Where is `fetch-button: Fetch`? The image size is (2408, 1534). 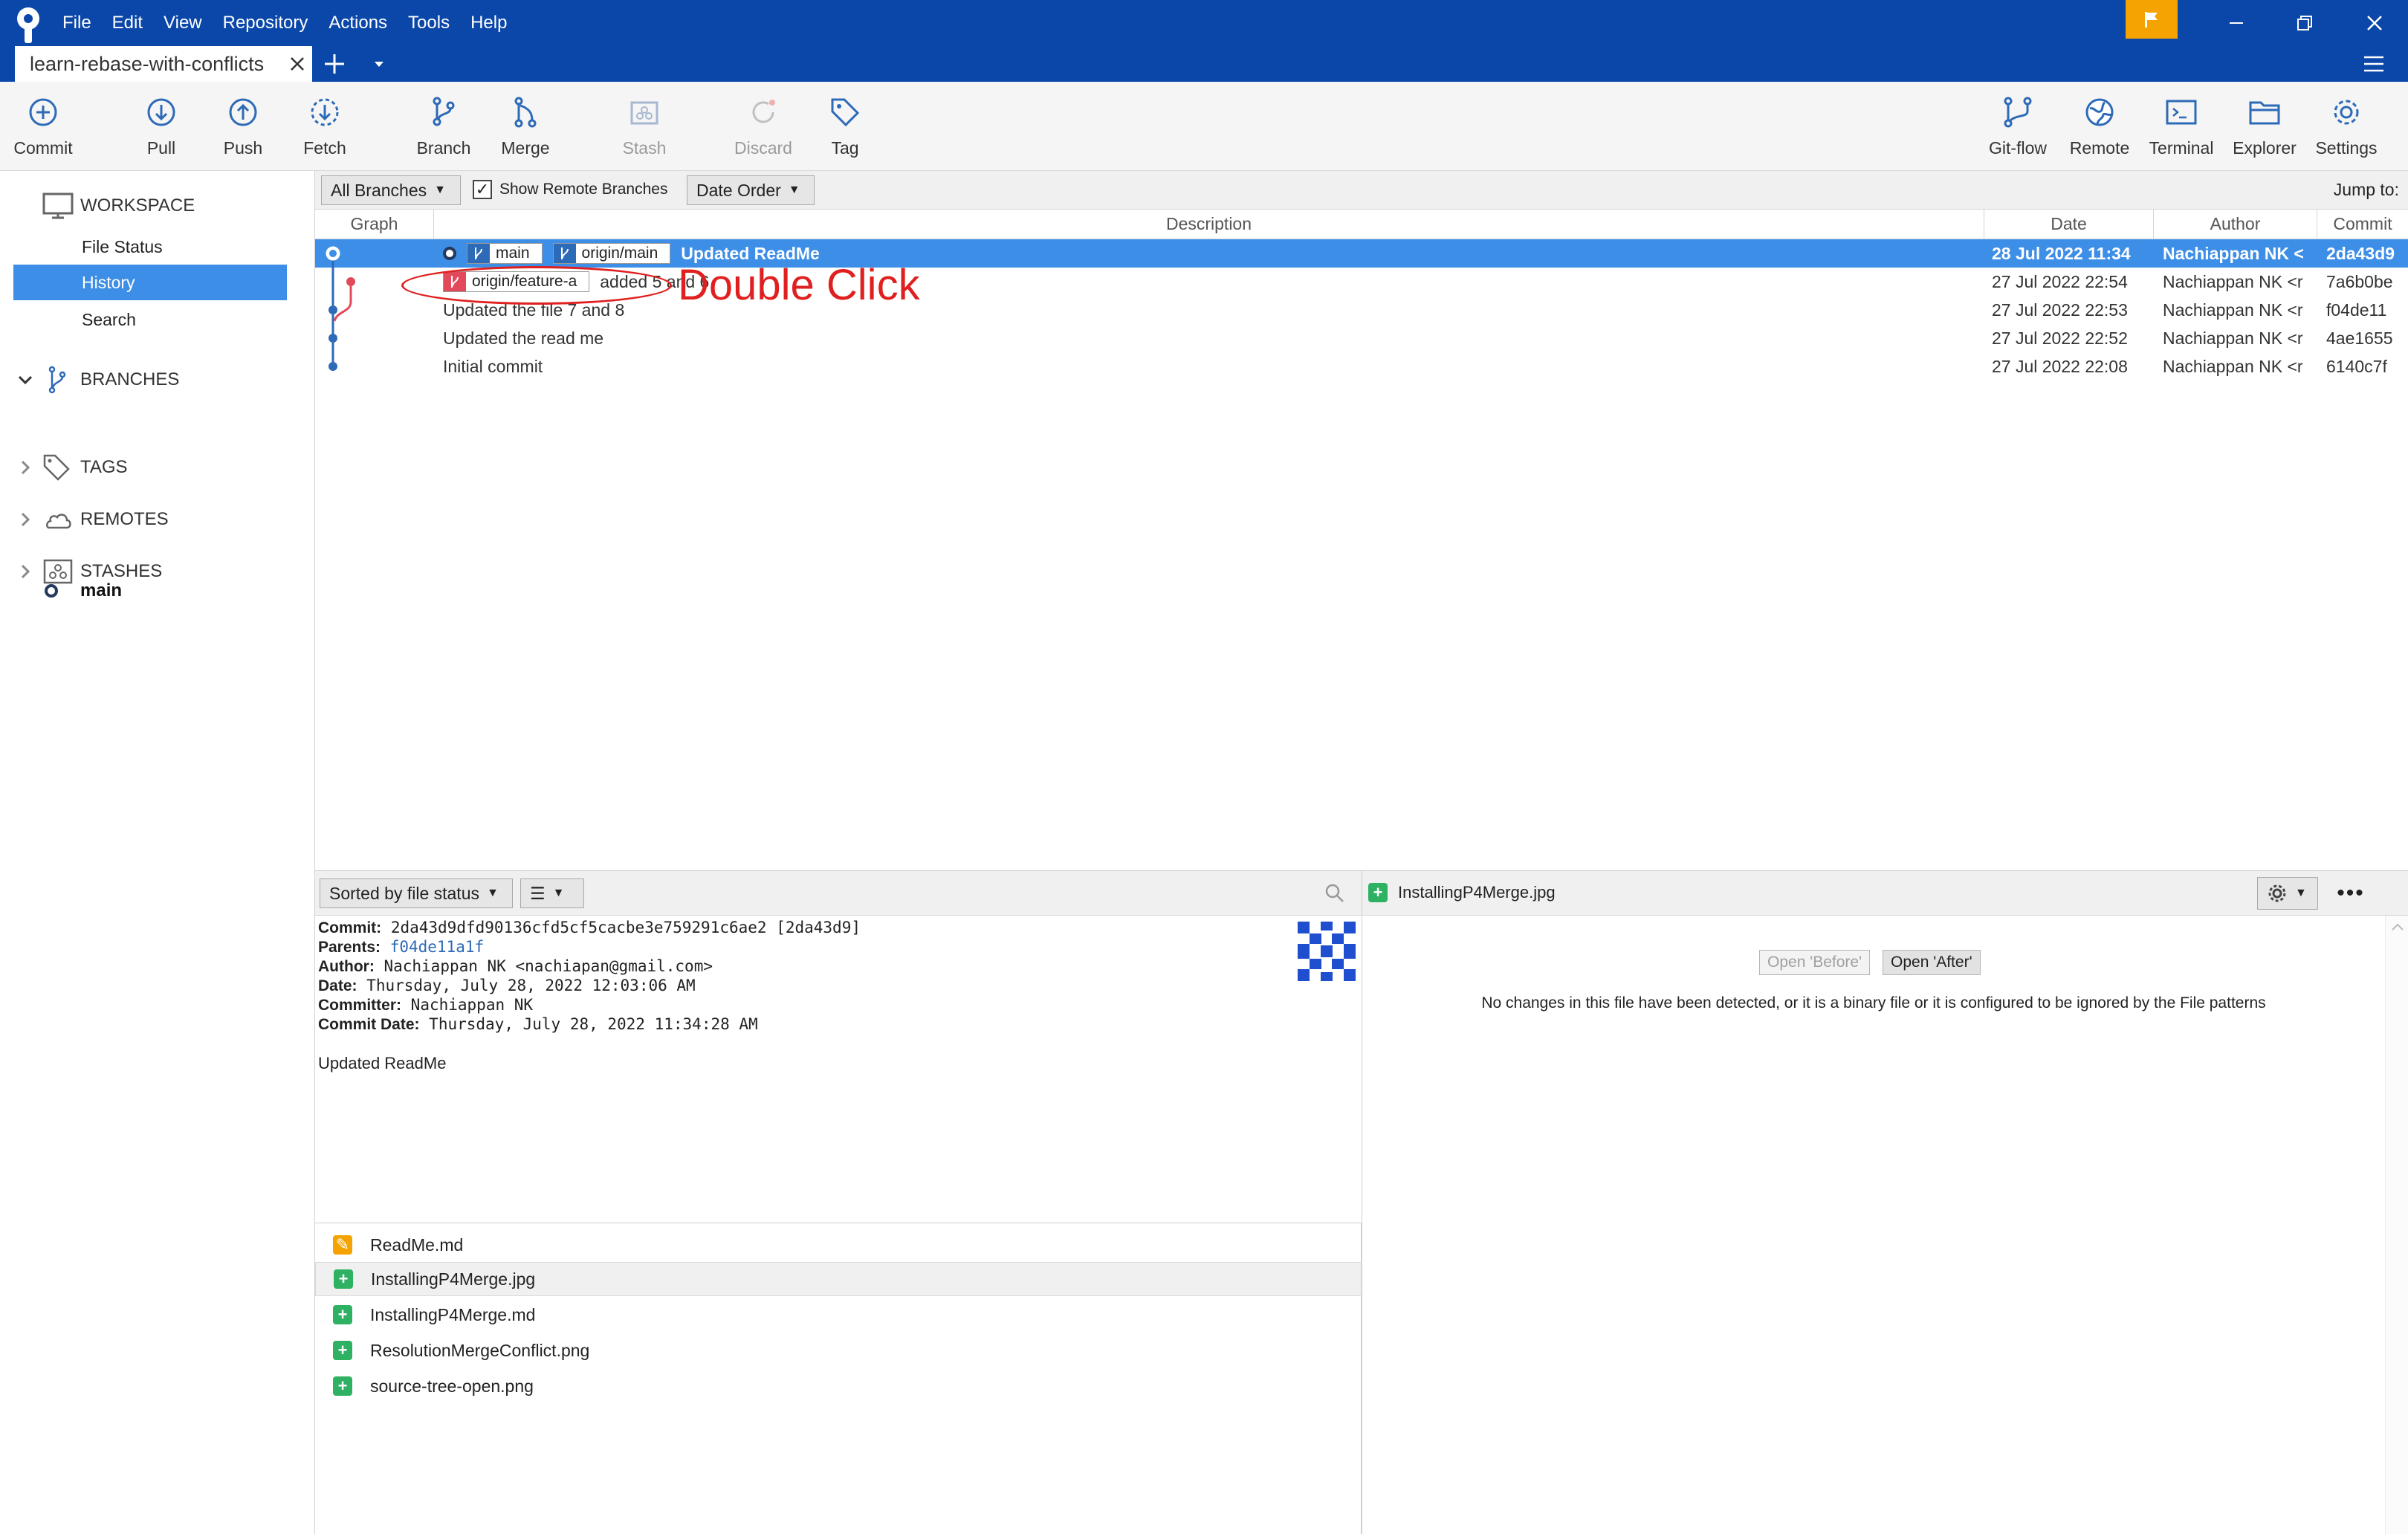
fetch-button: Fetch is located at coordinates (325, 130).